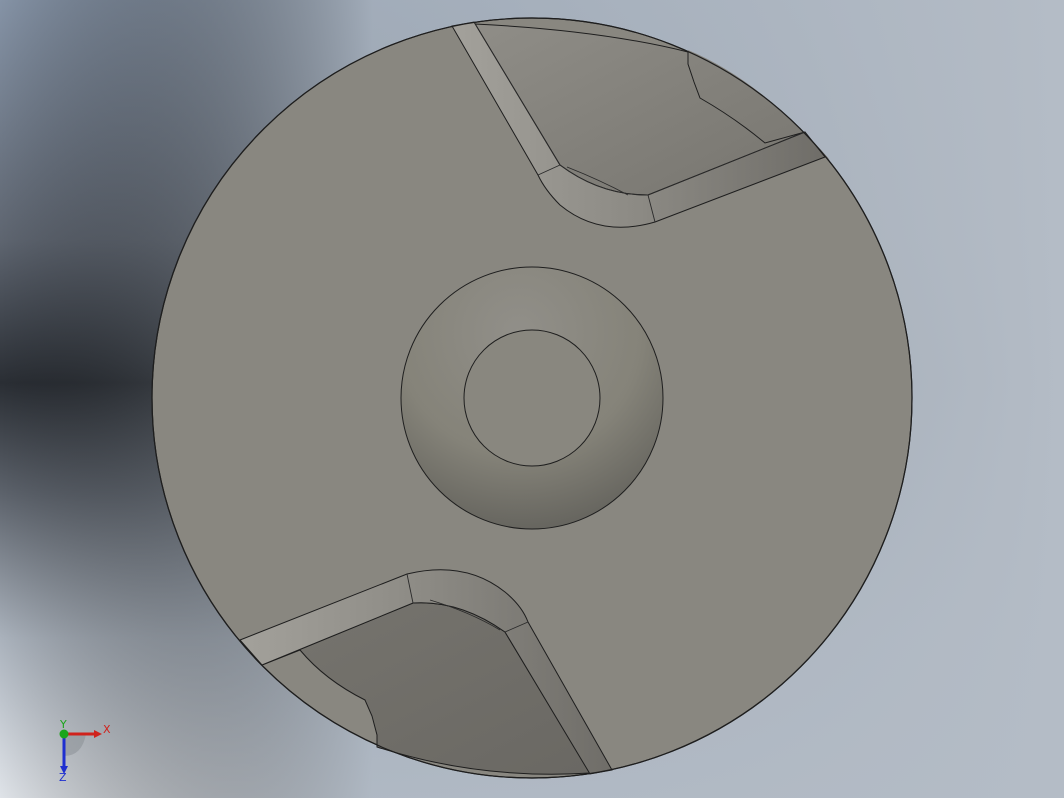 This screenshot has width=1064, height=798. Describe the element at coordinates (63, 724) in the screenshot. I see `y-axis-label: Y` at that location.